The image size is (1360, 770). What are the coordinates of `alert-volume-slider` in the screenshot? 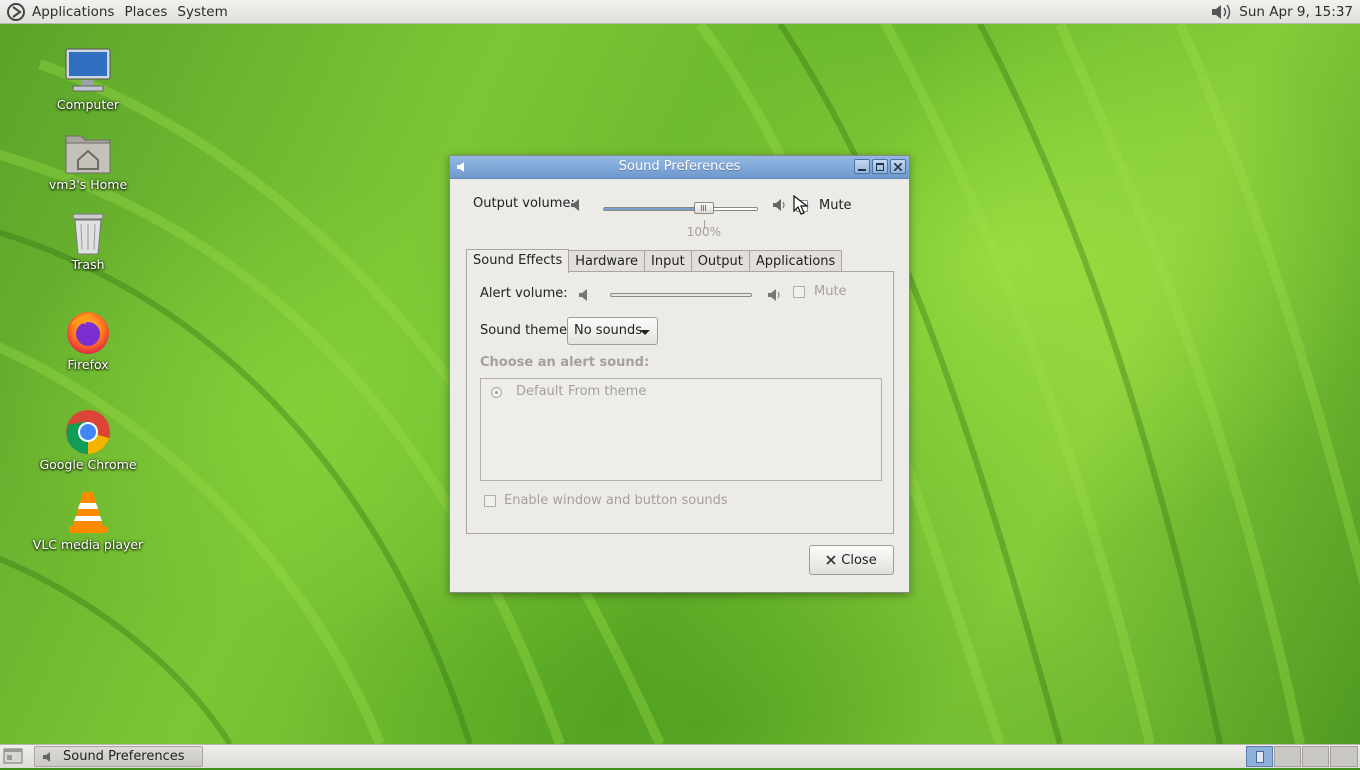 It's located at (681, 295).